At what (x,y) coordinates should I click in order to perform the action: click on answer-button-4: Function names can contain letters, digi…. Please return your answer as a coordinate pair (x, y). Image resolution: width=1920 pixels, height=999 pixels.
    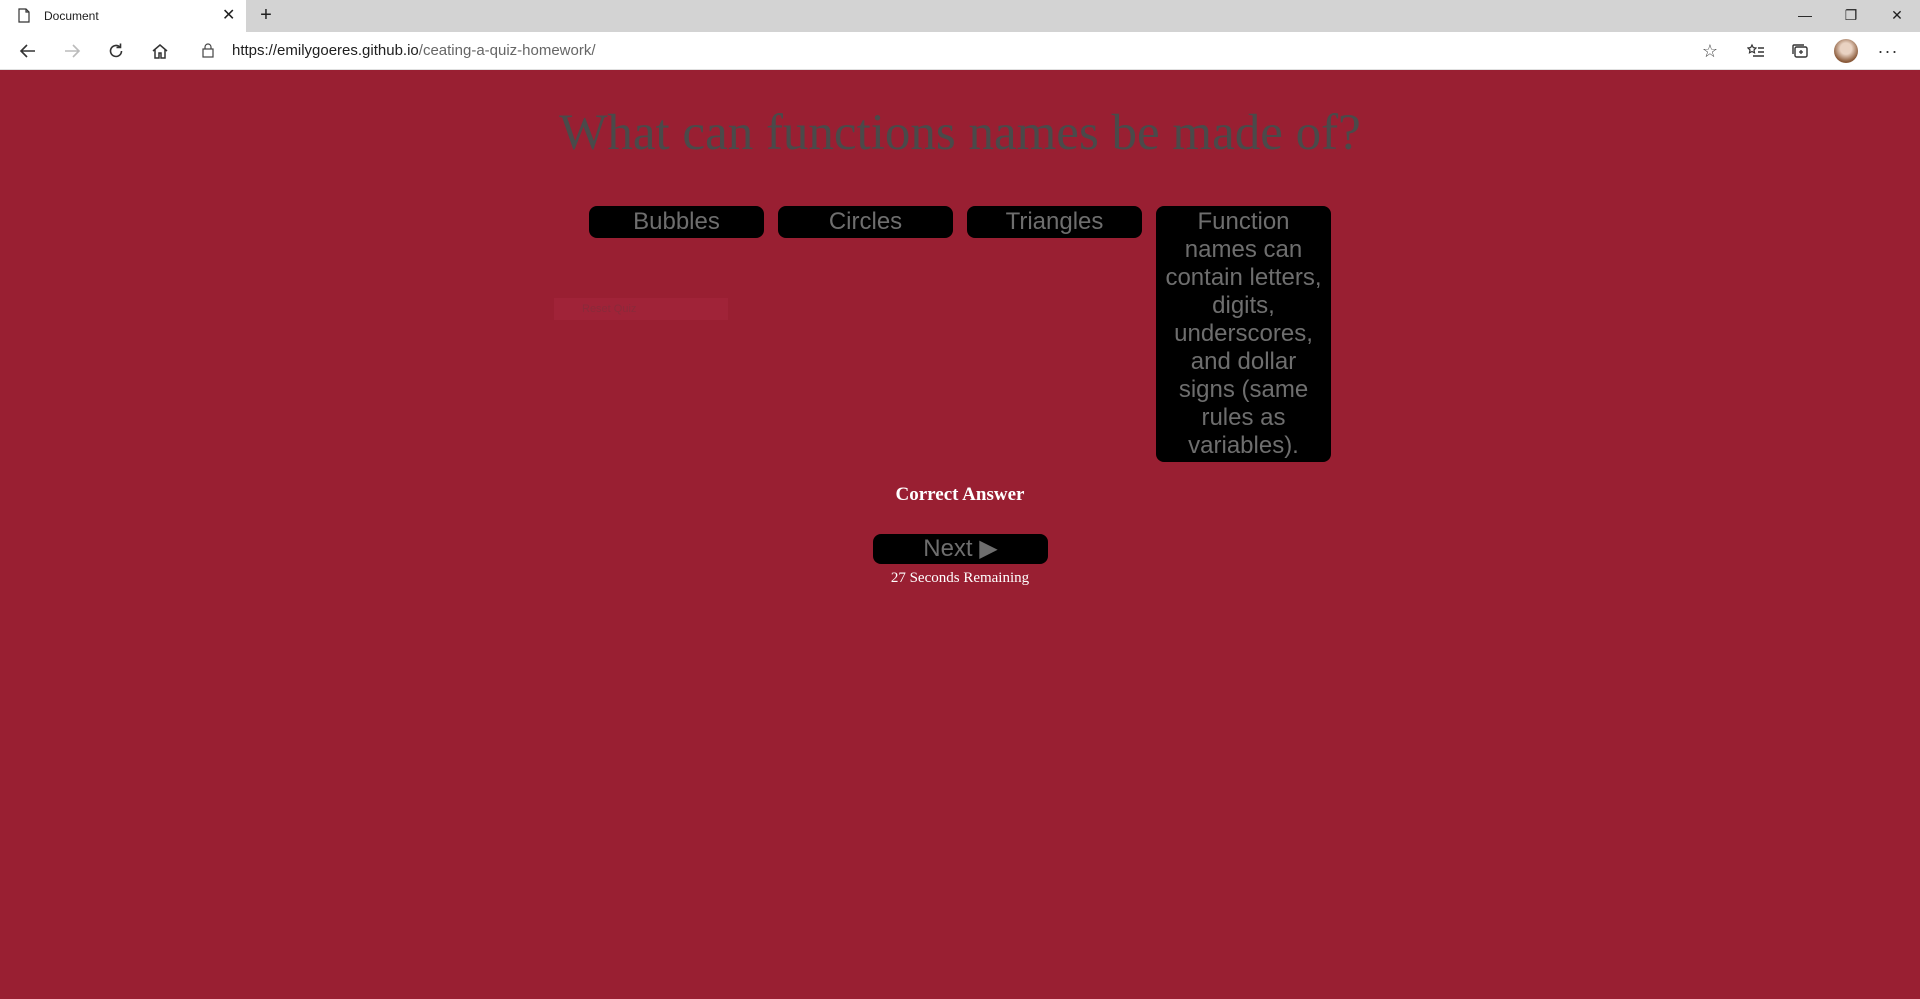
    Looking at the image, I should click on (1243, 334).